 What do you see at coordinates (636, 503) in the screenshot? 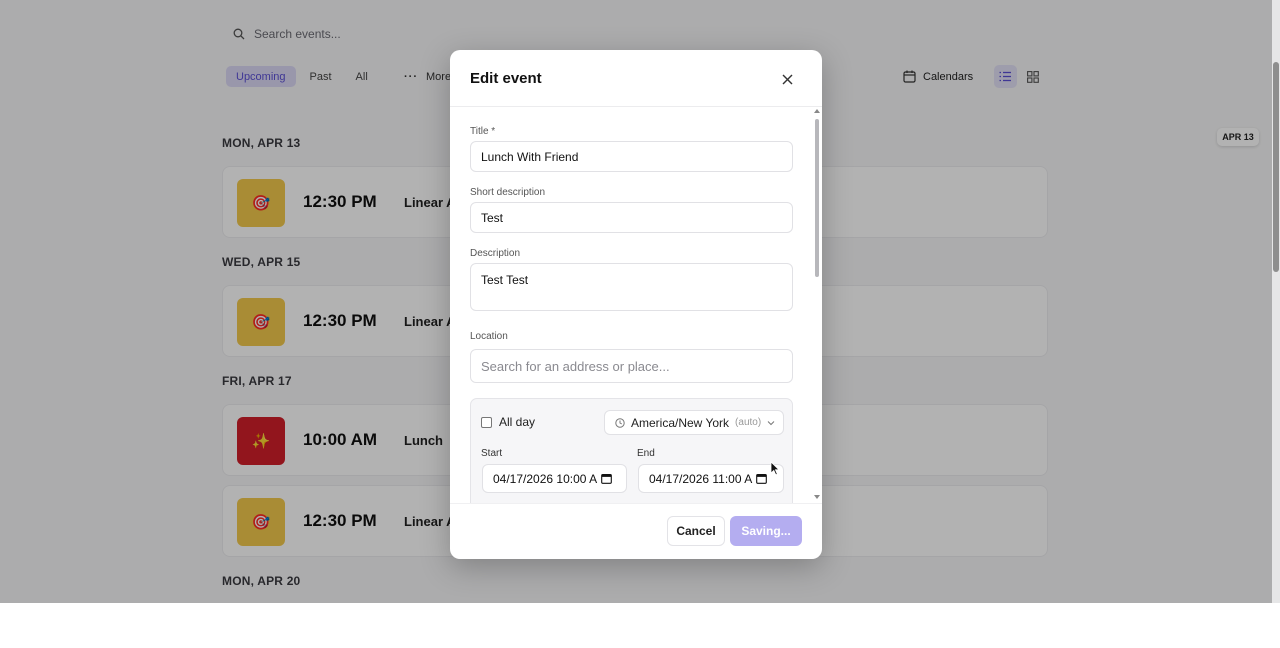
I see `divider` at bounding box center [636, 503].